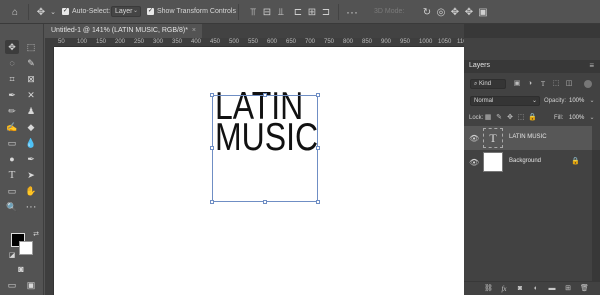 This screenshot has width=600, height=295. I want to click on more-options-icon: ···, so click(352, 12).